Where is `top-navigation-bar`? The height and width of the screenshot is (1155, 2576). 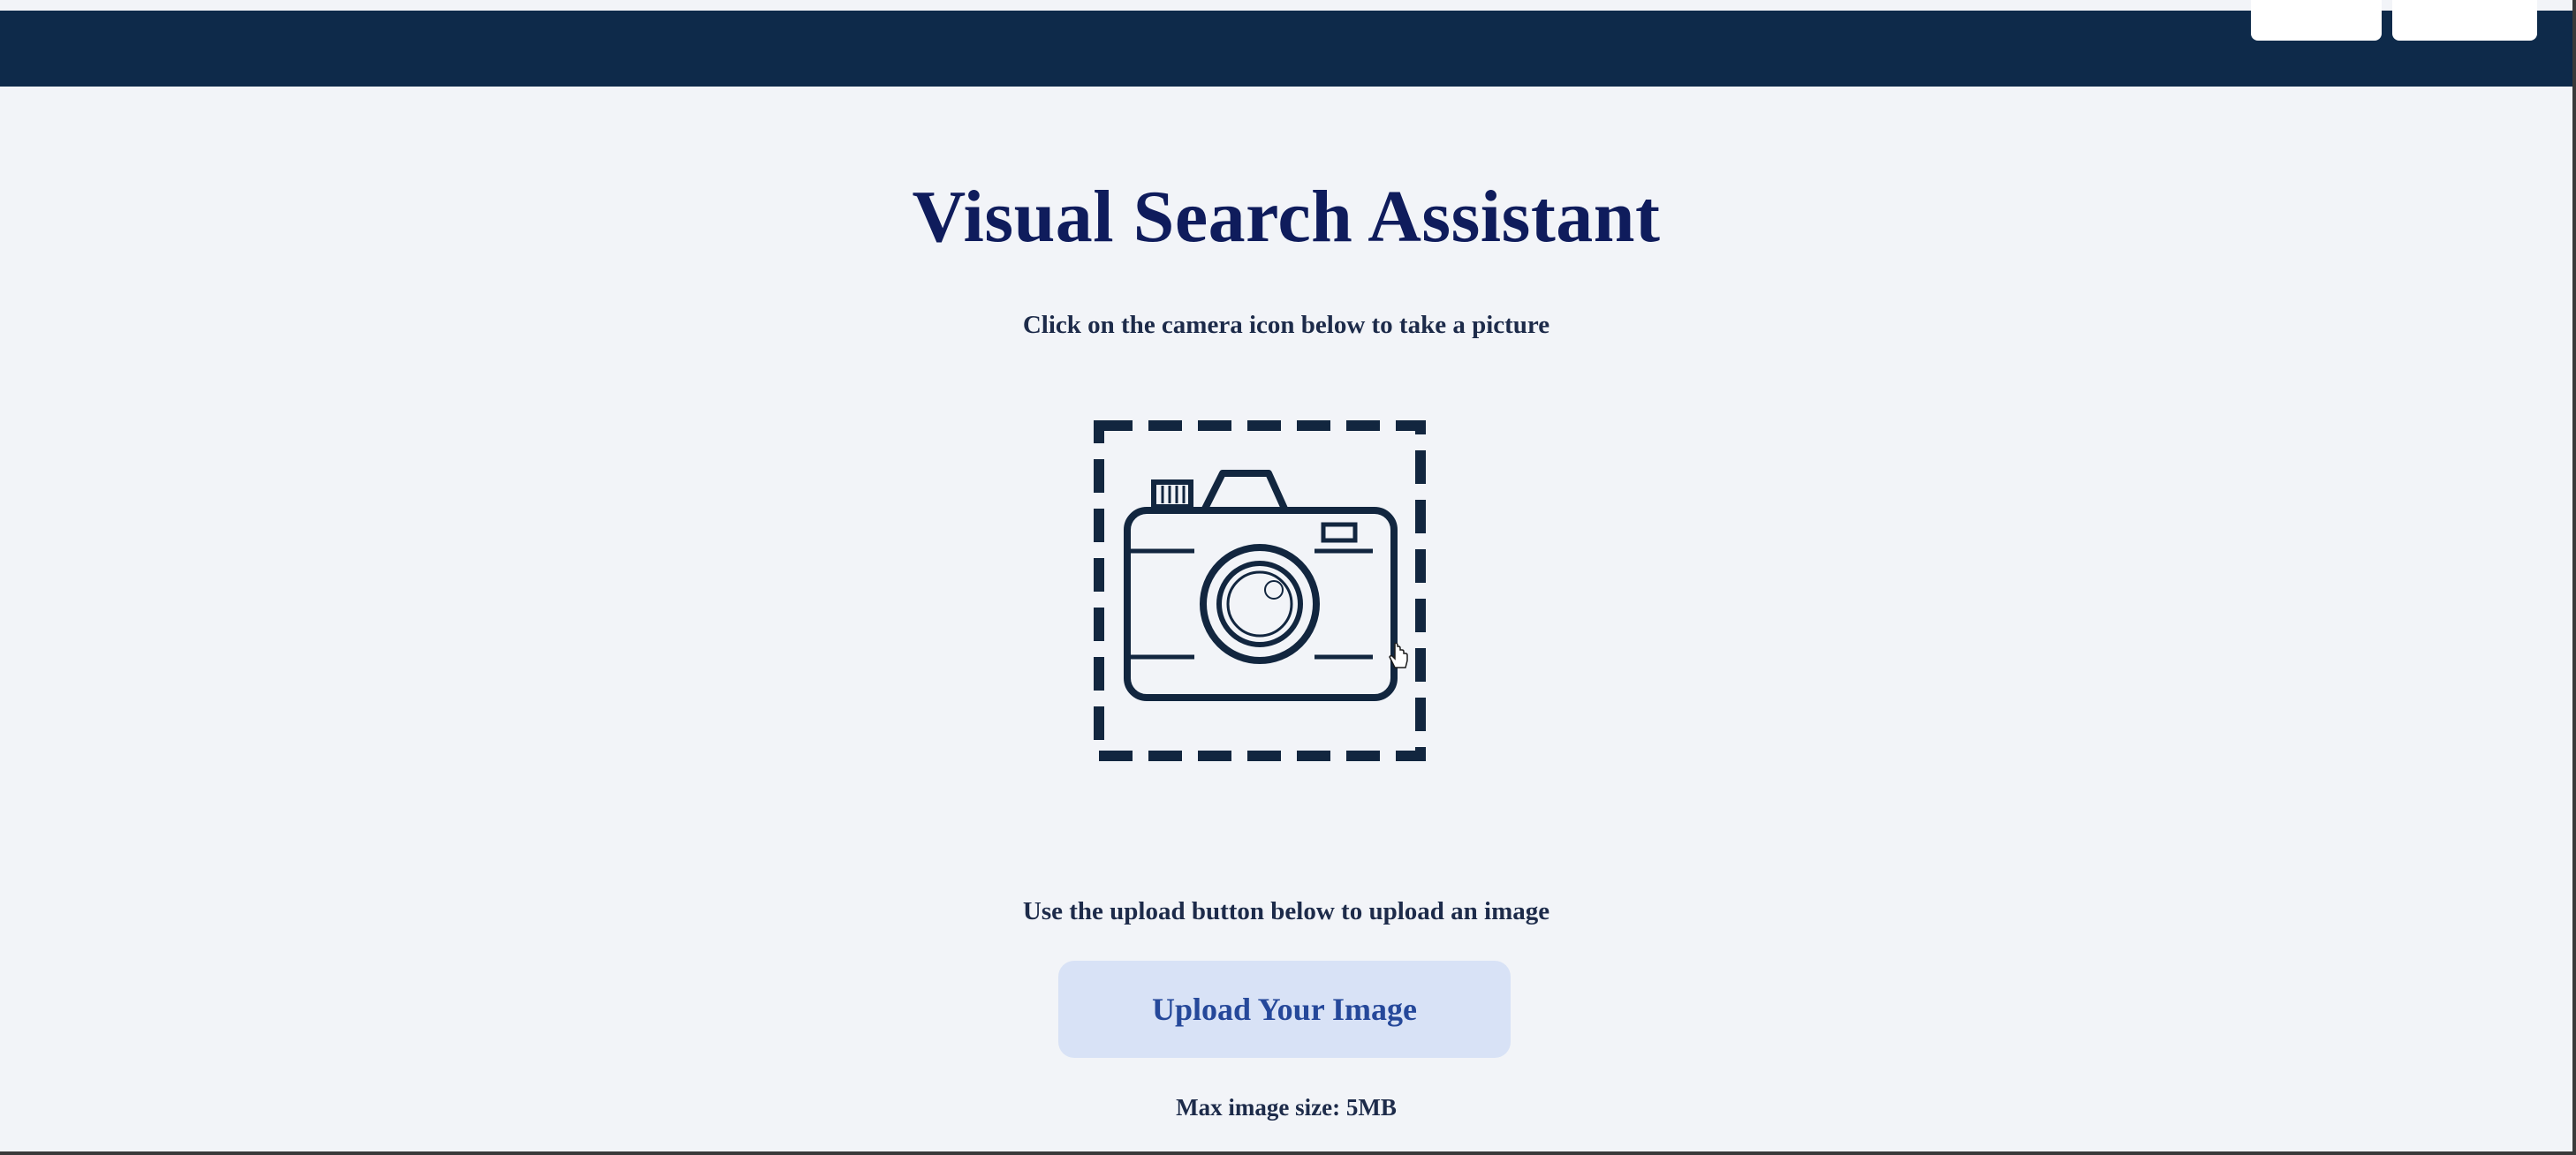
top-navigation-bar is located at coordinates (1286, 43).